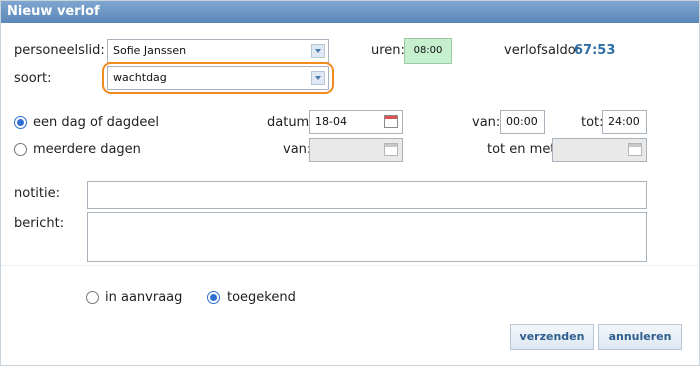 The width and height of the screenshot is (700, 366). What do you see at coordinates (261, 297) in the screenshot?
I see `status-granted-label: toegekend` at bounding box center [261, 297].